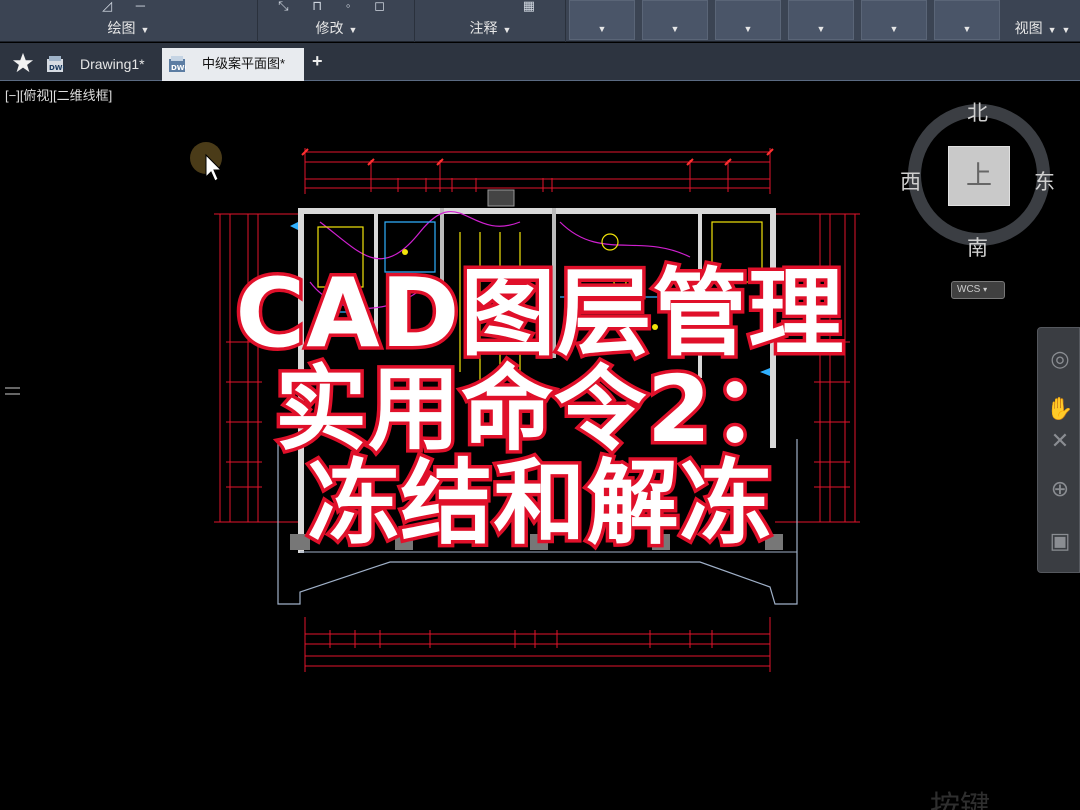  Describe the element at coordinates (969, 289) in the screenshot. I see `wcs-label: WCS` at that location.